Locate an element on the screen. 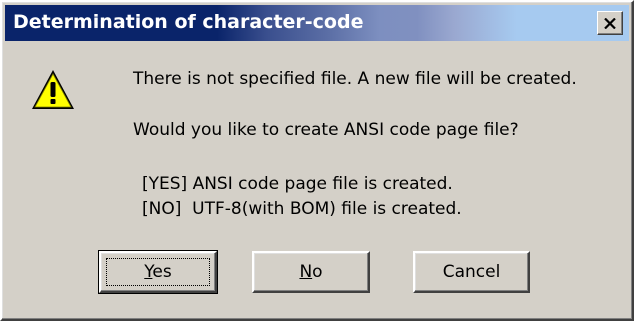 Image resolution: width=634 pixels, height=321 pixels. yes-button-label: Yes is located at coordinates (157, 272).